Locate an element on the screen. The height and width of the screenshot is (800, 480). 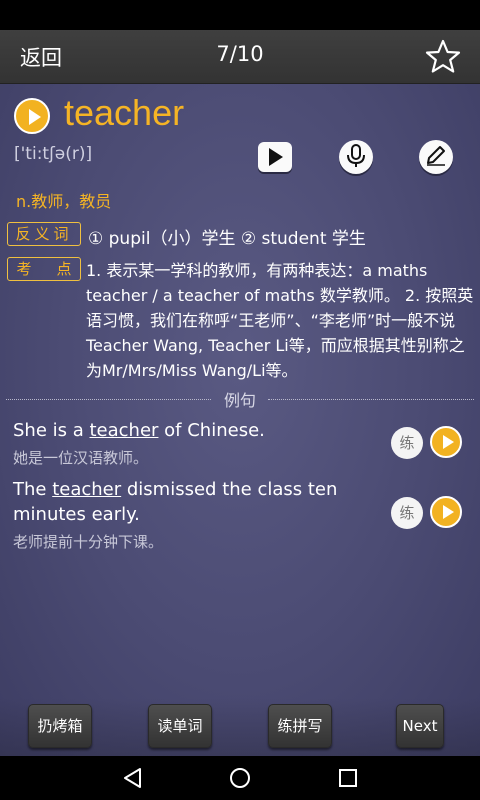
part-of-speech-meaning: n.教师，教员 is located at coordinates (64, 201).